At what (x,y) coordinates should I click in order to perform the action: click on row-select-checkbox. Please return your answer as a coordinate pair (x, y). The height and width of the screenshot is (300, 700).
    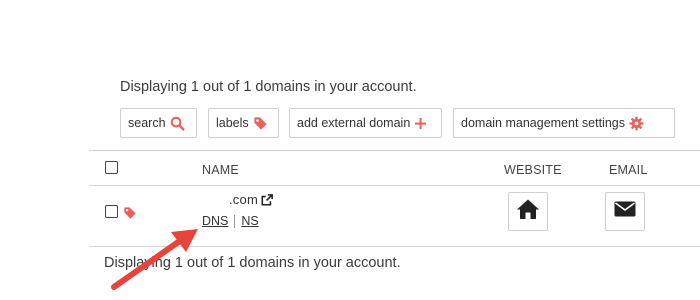
    Looking at the image, I should click on (111, 211).